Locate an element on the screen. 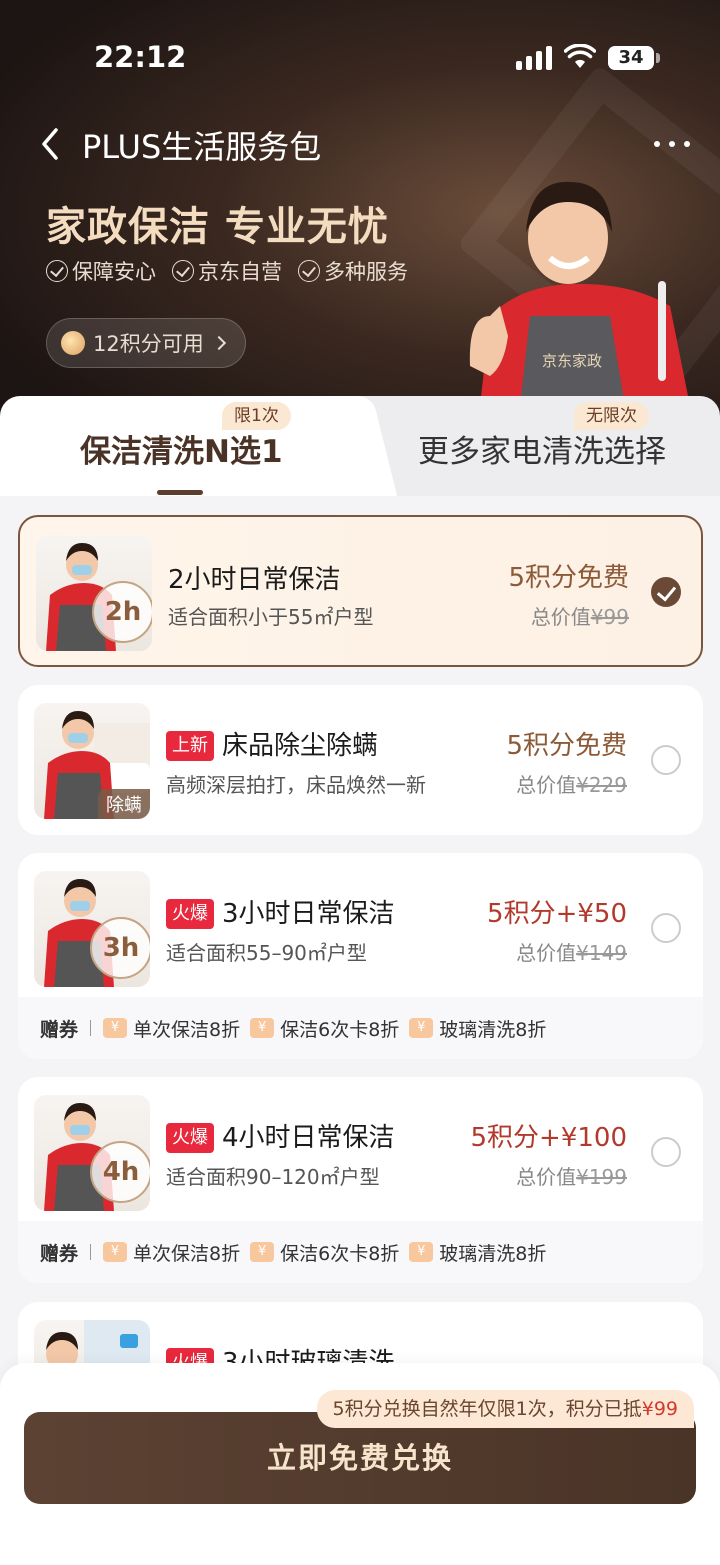 The image size is (720, 1565). service-title-text: 4小时日常保洁 is located at coordinates (308, 1138).